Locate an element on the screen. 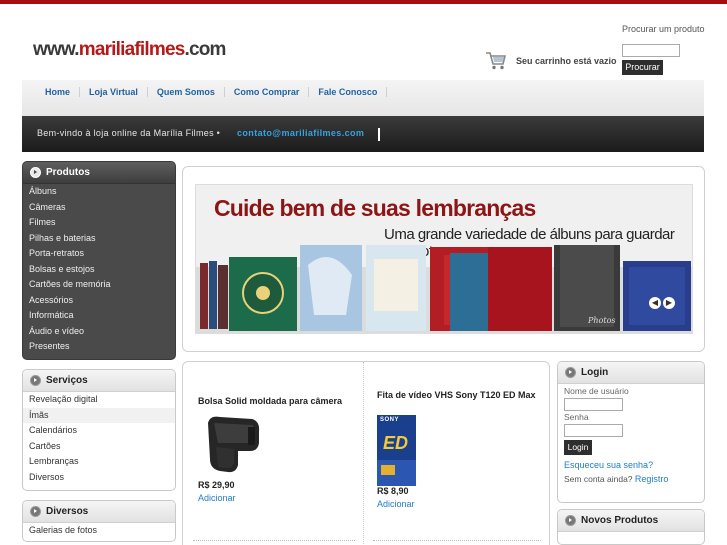 The width and height of the screenshot is (727, 545). add-to-cart-bolsa: Adicionar is located at coordinates (217, 498).